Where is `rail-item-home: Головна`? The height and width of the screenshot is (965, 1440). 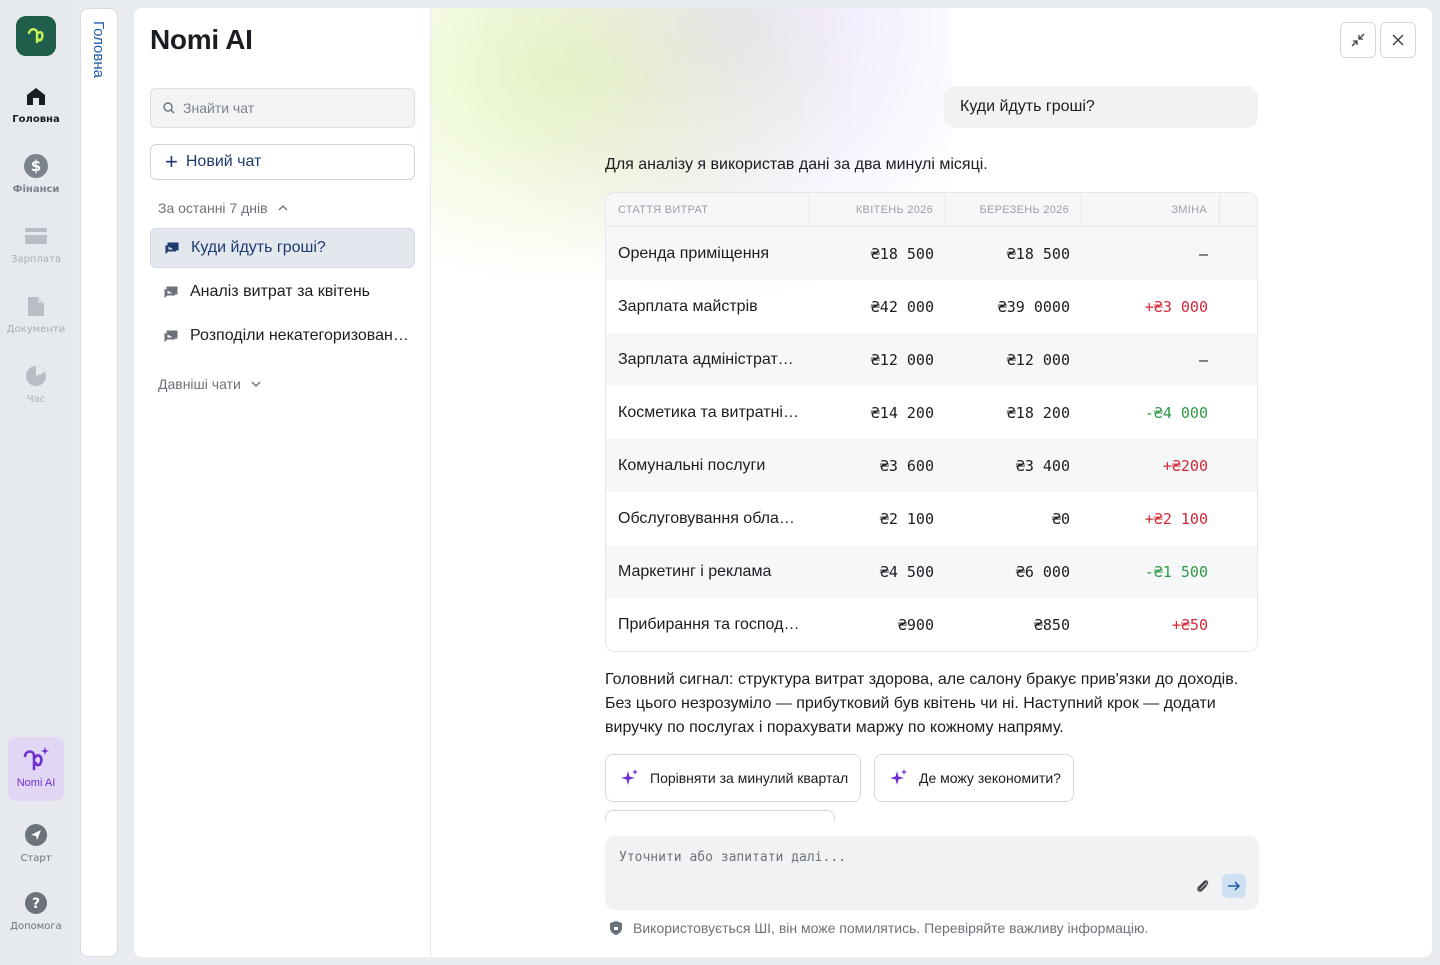
rail-item-home: Головна is located at coordinates (36, 104).